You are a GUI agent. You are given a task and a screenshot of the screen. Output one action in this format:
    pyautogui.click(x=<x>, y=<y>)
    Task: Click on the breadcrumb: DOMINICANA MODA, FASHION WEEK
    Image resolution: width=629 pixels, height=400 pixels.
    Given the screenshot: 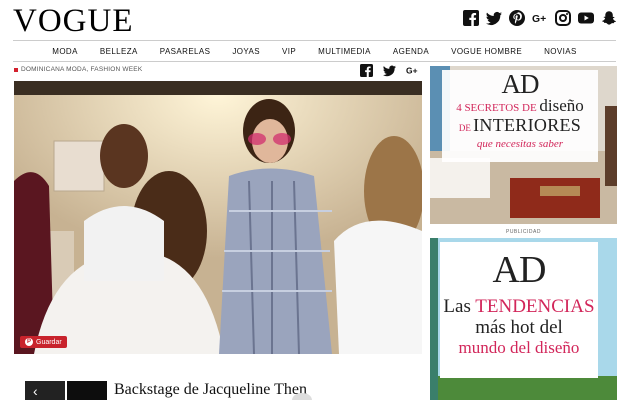 What is the action you would take?
    pyautogui.click(x=78, y=69)
    